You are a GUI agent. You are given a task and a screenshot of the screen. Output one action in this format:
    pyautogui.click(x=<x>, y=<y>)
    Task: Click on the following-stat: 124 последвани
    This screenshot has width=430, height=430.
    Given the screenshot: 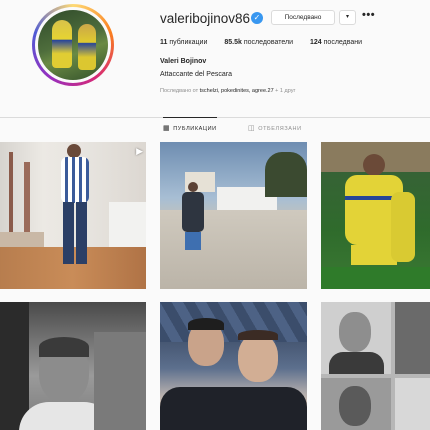 What is the action you would take?
    pyautogui.click(x=336, y=42)
    